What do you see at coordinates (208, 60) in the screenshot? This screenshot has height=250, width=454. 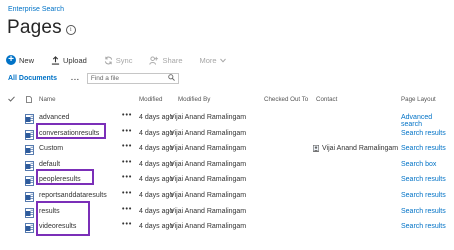 I see `more-label: More` at bounding box center [208, 60].